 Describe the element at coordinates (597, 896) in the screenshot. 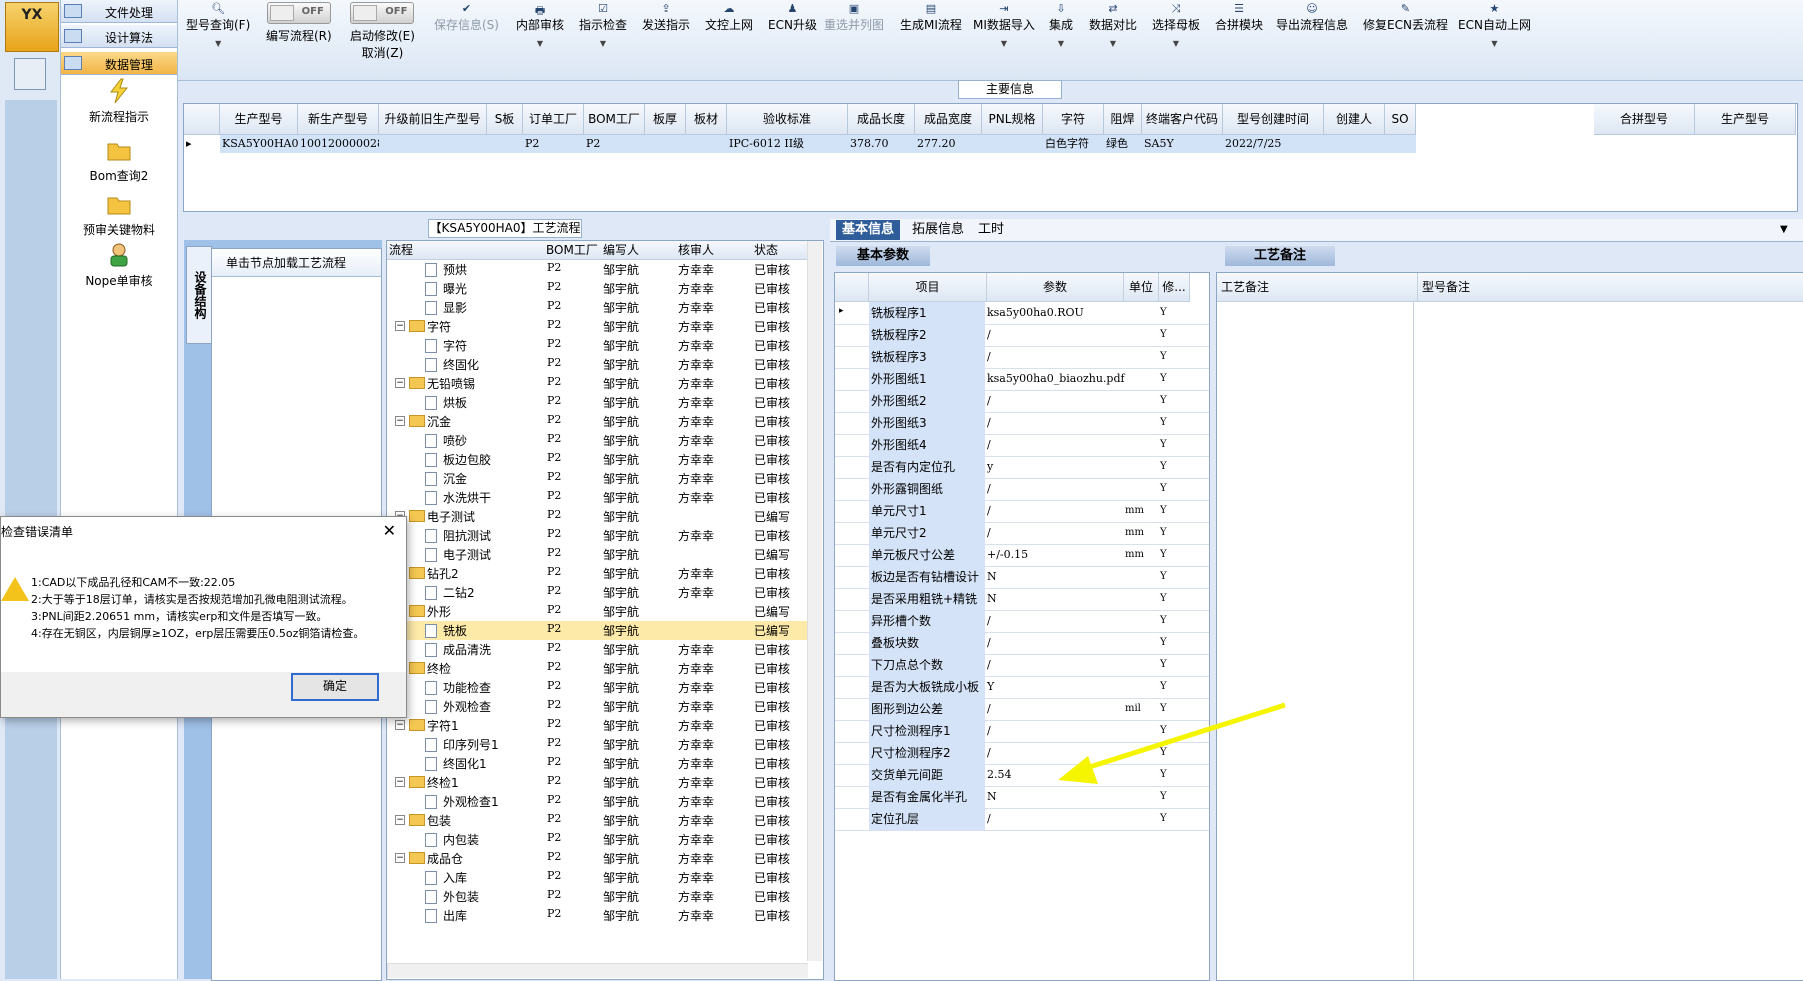

I see `tree-row: 外包装 P2 邹宇航 方幸幸 已审核` at that location.